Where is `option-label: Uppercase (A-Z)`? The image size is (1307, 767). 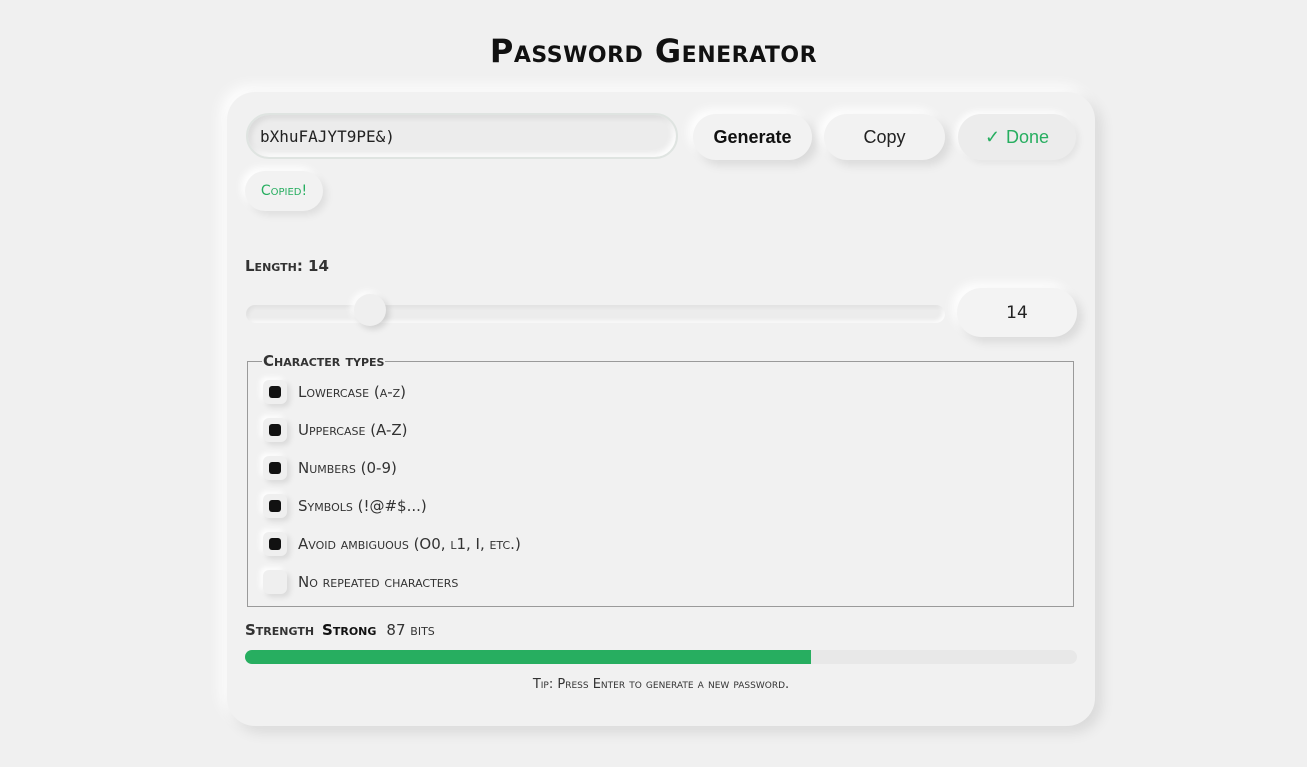
option-label: Uppercase (A-Z) is located at coordinates (353, 430).